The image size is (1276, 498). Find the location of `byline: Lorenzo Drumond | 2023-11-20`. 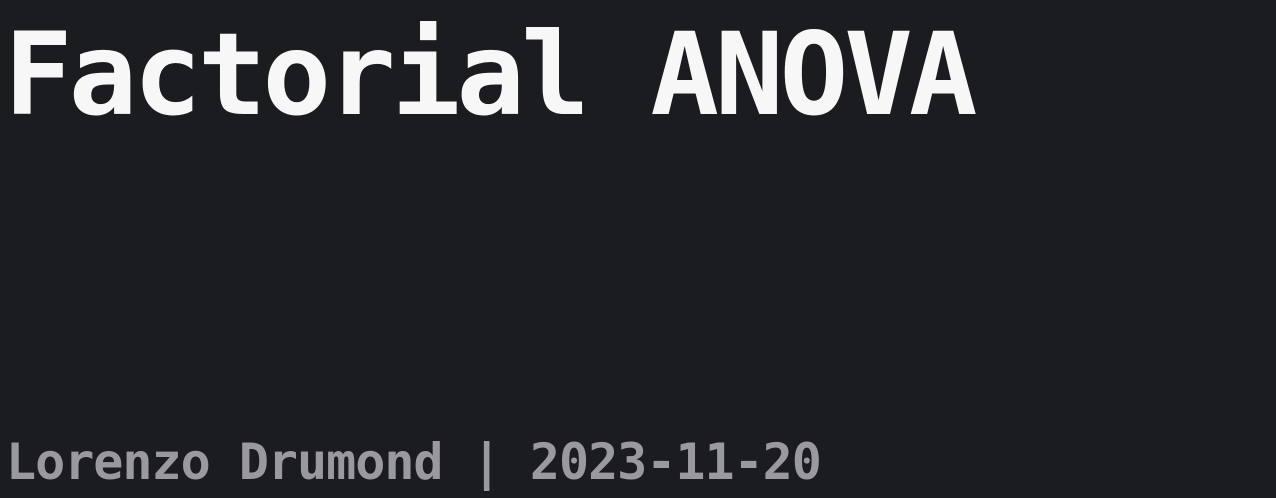

byline: Lorenzo Drumond | 2023-11-20 is located at coordinates (414, 462).